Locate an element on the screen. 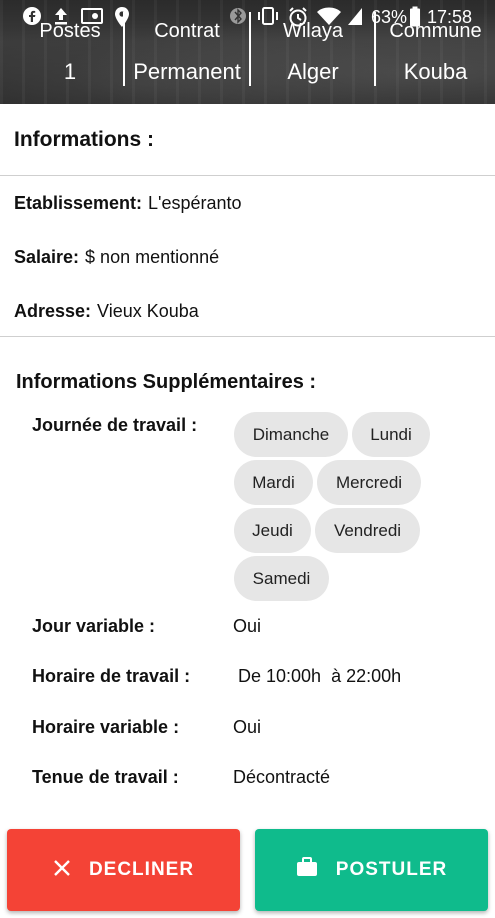 This screenshot has height=918, width=495. tenue-label: Tenue de travail : is located at coordinates (105, 777).